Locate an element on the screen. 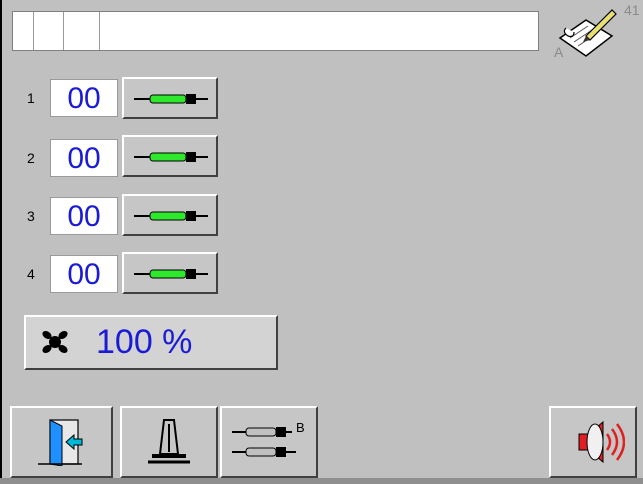 The image size is (643, 484). row-2-count: 00 is located at coordinates (84, 158).